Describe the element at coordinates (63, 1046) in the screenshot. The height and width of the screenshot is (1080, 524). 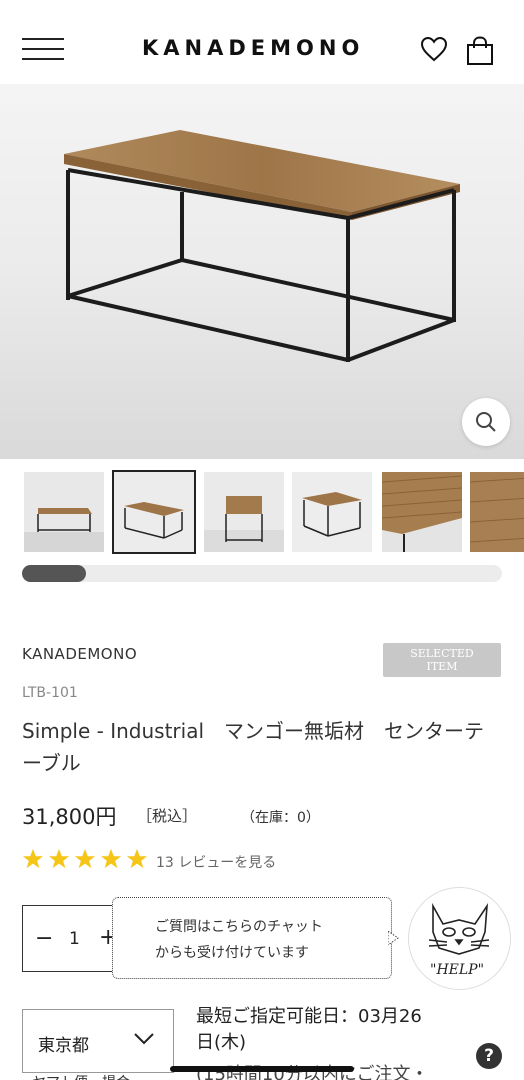
I see `region-value: 東京都` at that location.